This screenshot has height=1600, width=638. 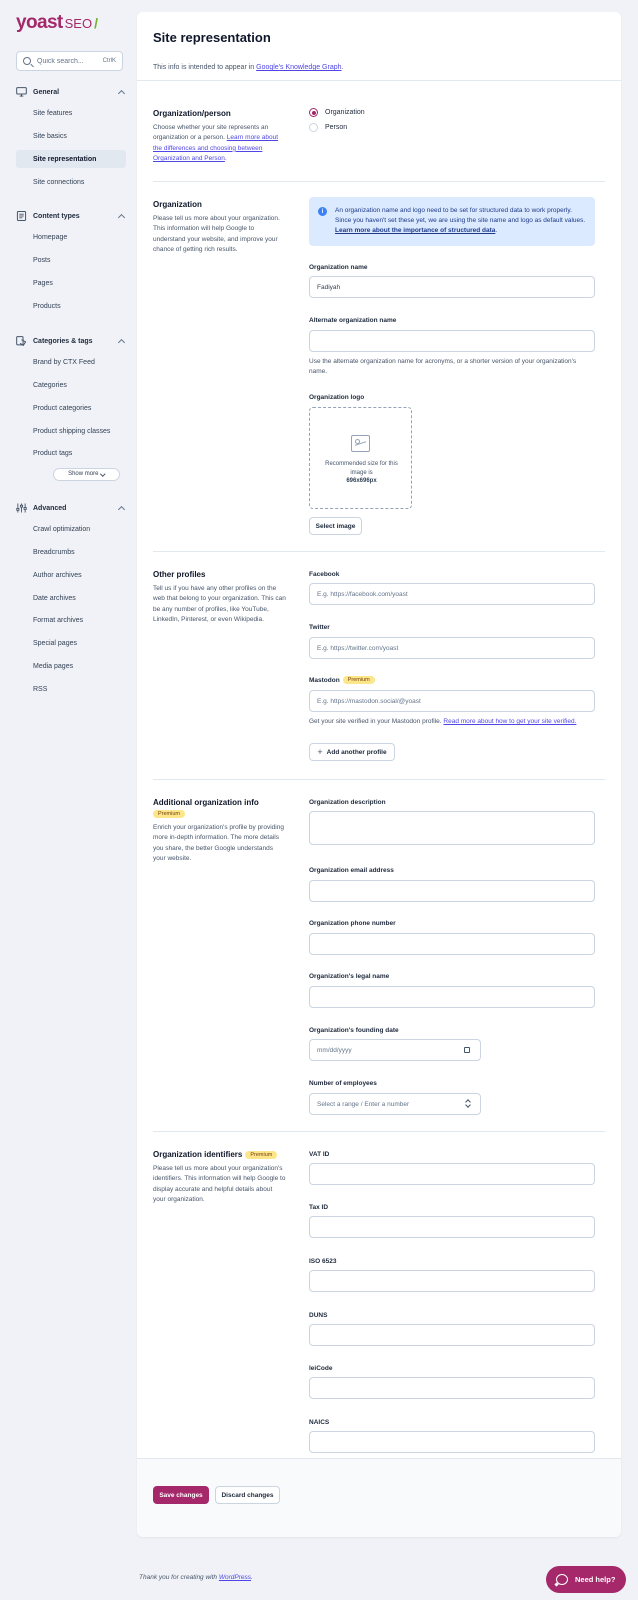 I want to click on org-description-label: Organization description, so click(x=347, y=802).